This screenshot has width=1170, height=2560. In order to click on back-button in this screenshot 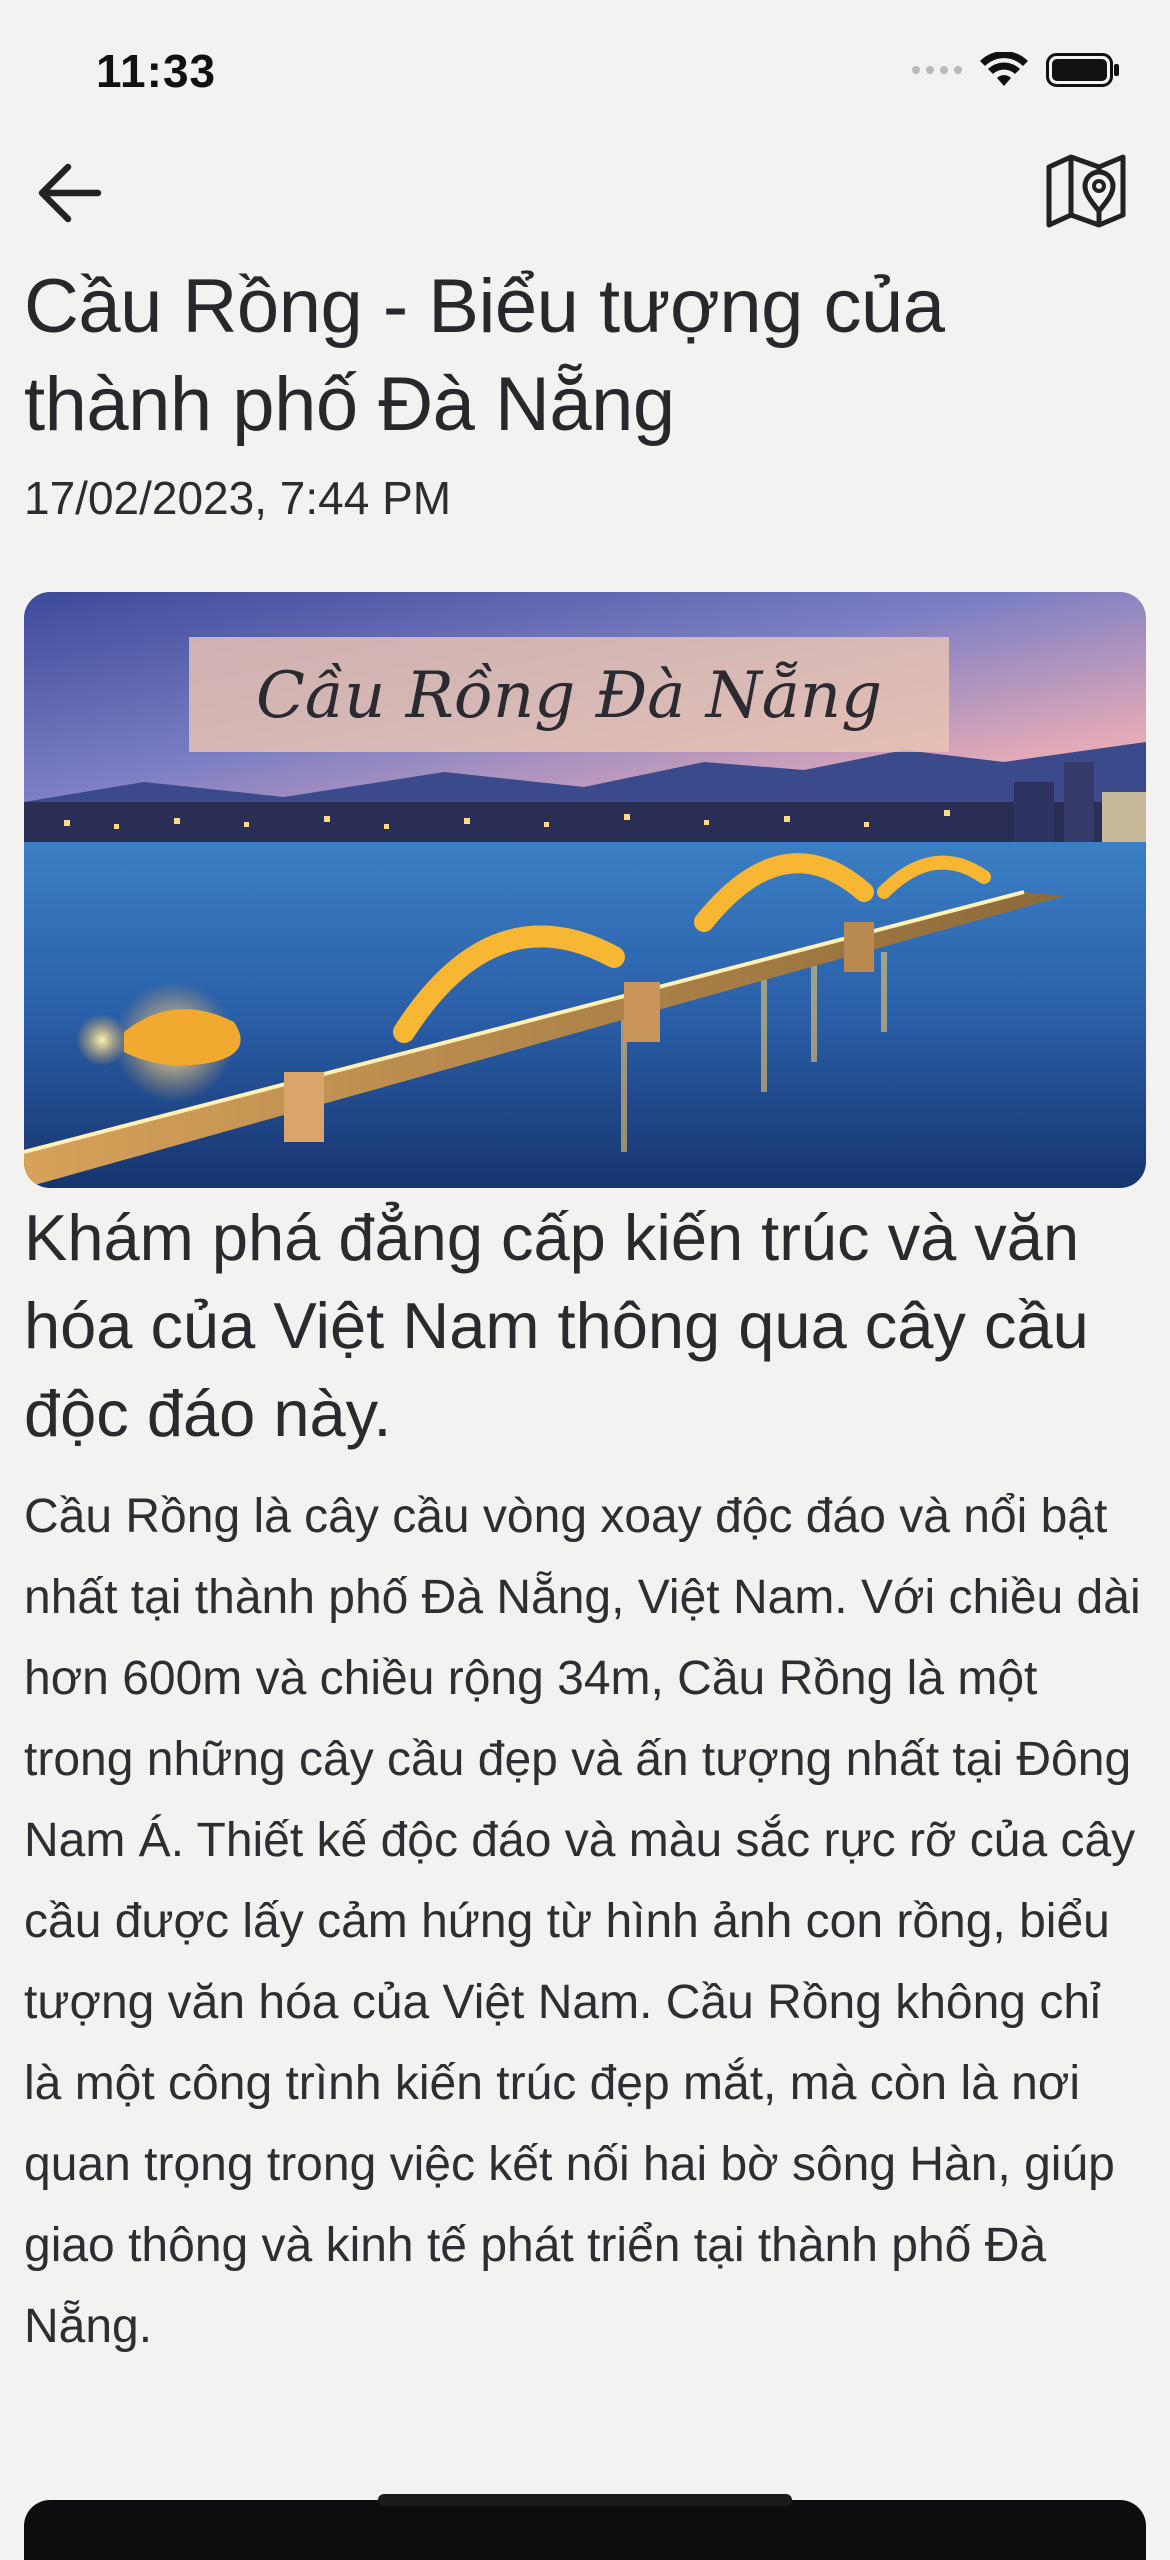, I will do `click(69, 193)`.